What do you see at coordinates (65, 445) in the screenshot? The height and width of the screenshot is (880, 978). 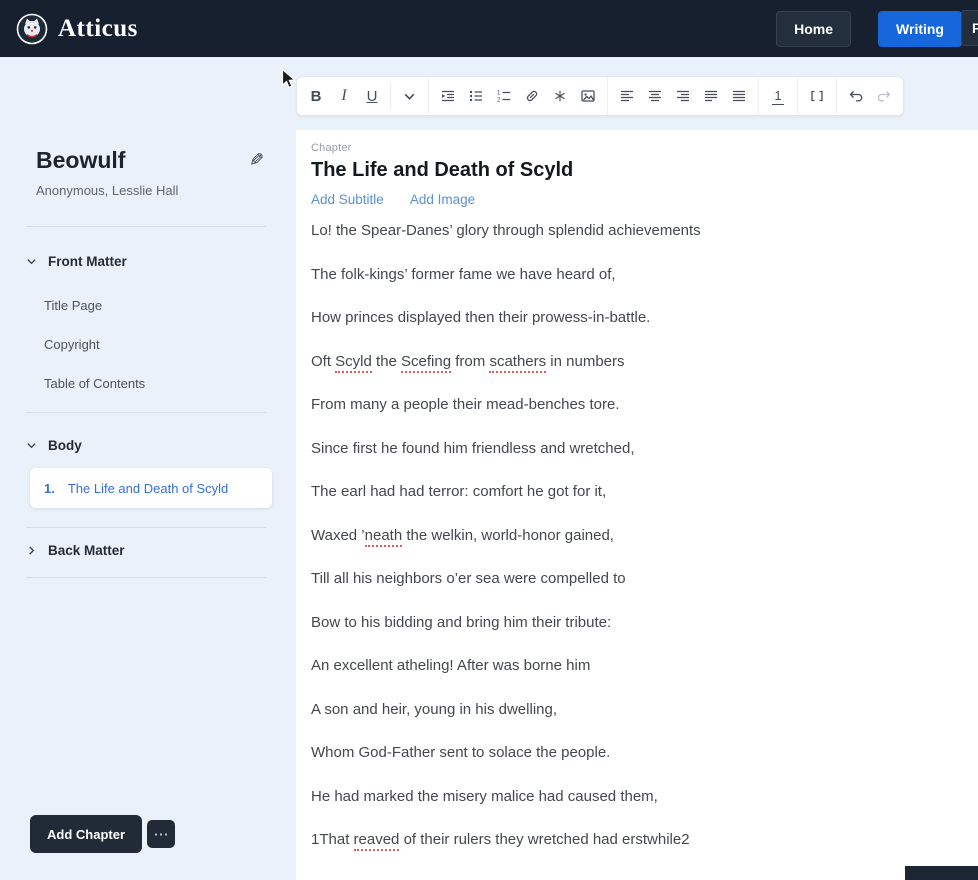 I see `section-label: Body` at bounding box center [65, 445].